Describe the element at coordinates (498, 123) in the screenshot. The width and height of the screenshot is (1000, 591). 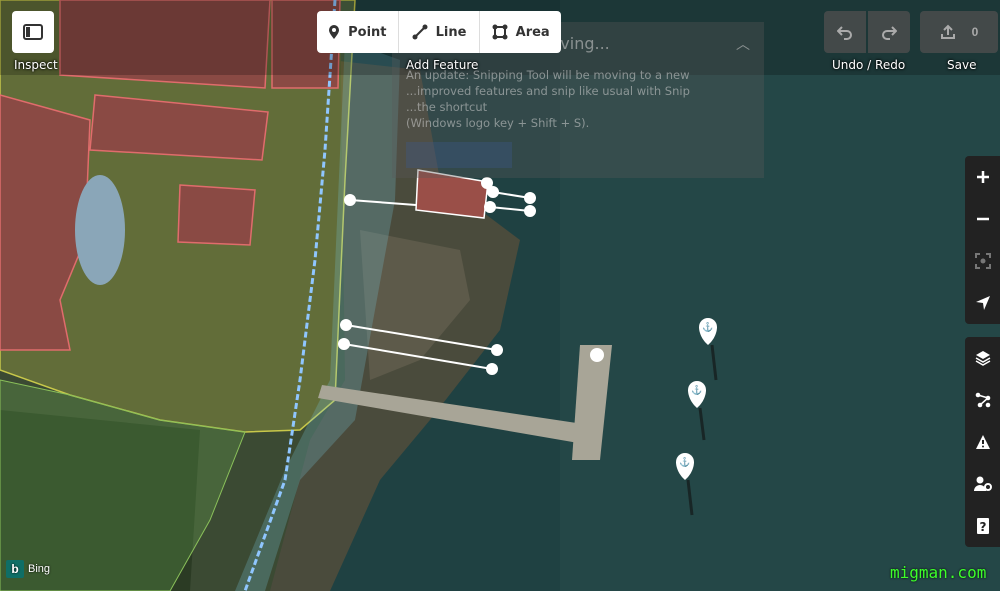
I see `notice-text: (Windows logo key + Shift + S).` at that location.